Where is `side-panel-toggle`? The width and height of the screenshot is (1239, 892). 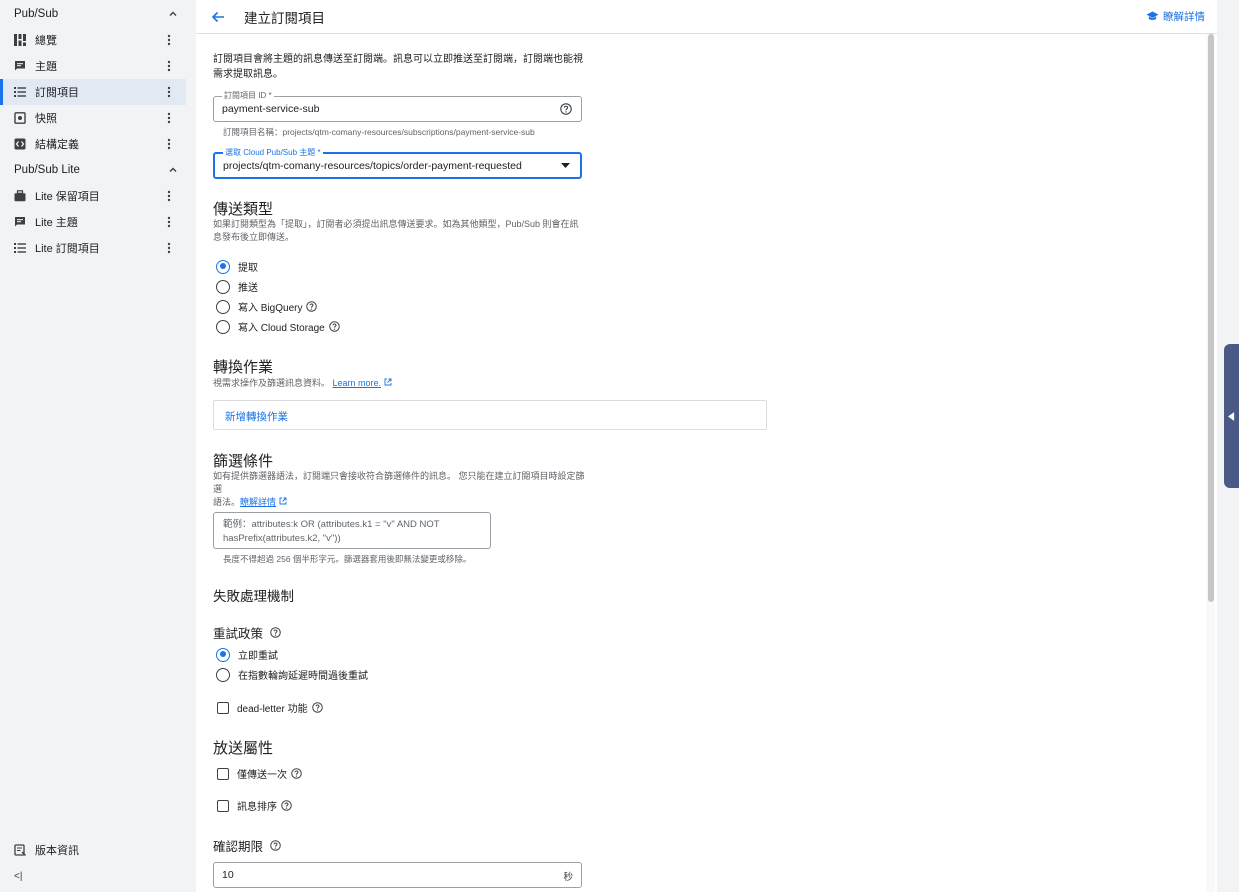
side-panel-toggle is located at coordinates (1231, 416).